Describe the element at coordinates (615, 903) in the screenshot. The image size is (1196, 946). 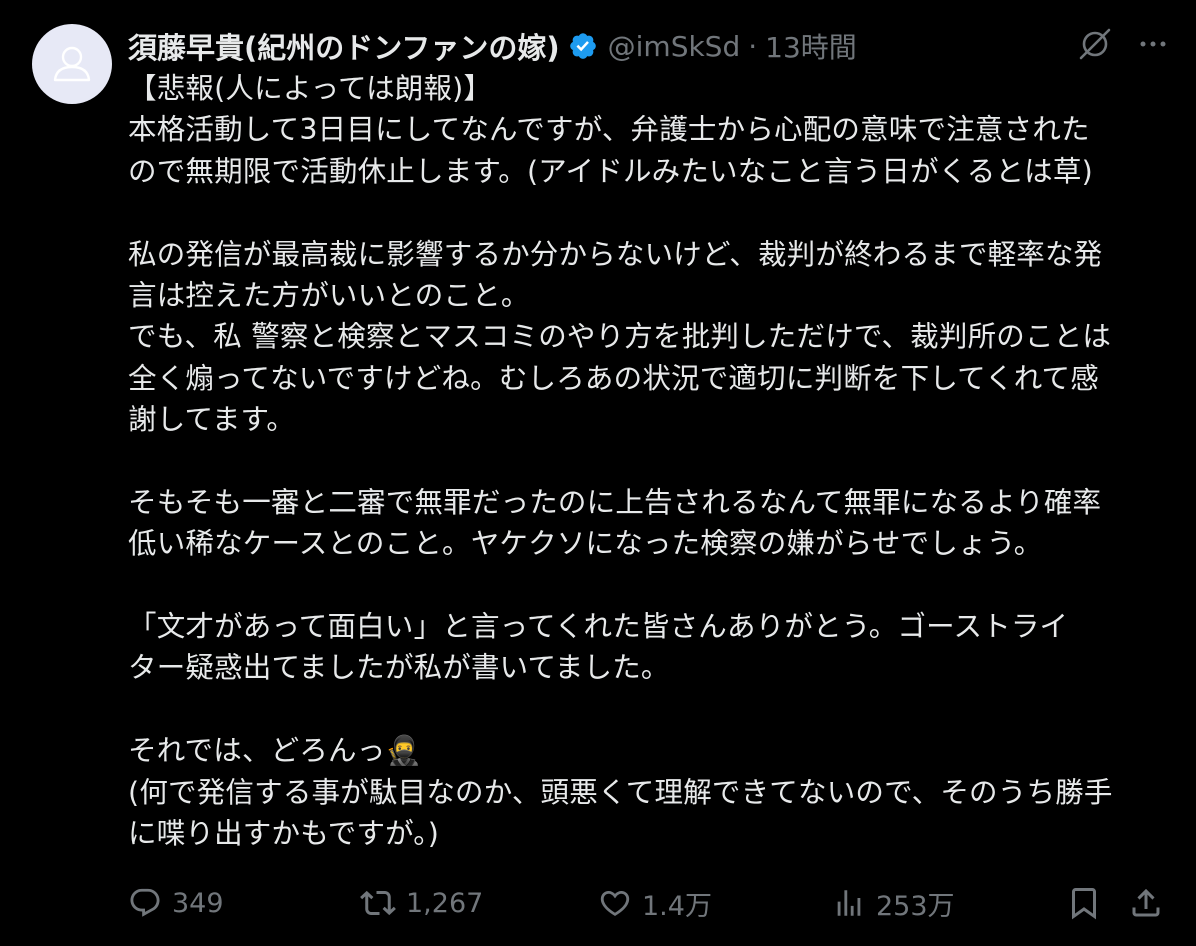
I see `like-icon` at that location.